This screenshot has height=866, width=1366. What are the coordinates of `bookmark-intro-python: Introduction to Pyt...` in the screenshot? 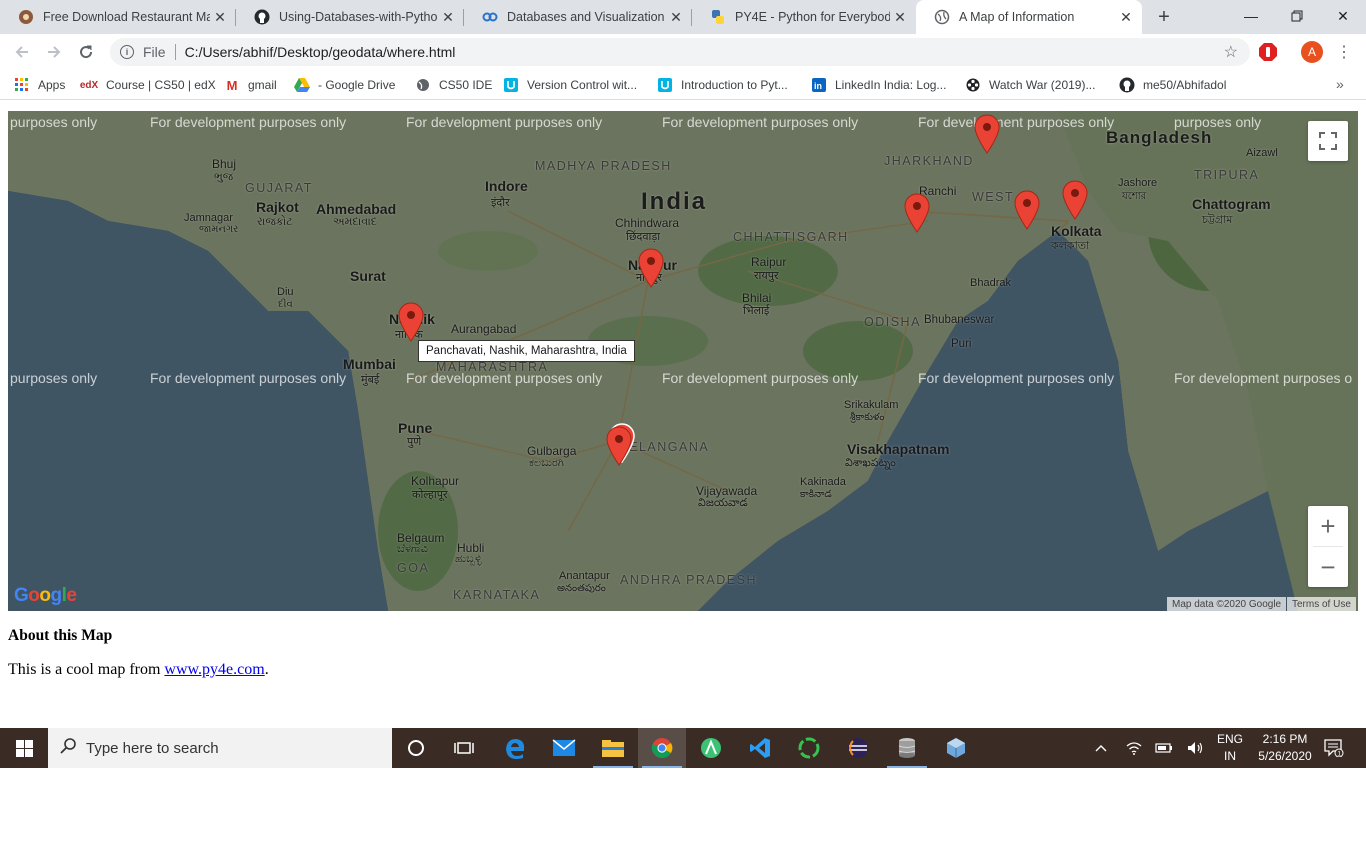 It's located at (722, 85).